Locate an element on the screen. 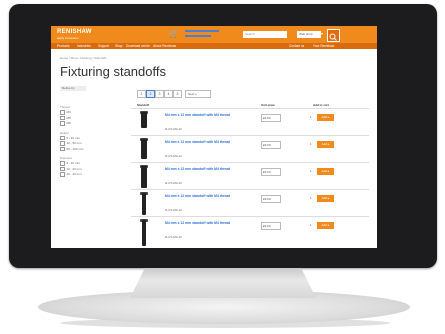 The width and height of the screenshot is (445, 334). page-link: 1 is located at coordinates (141, 94).